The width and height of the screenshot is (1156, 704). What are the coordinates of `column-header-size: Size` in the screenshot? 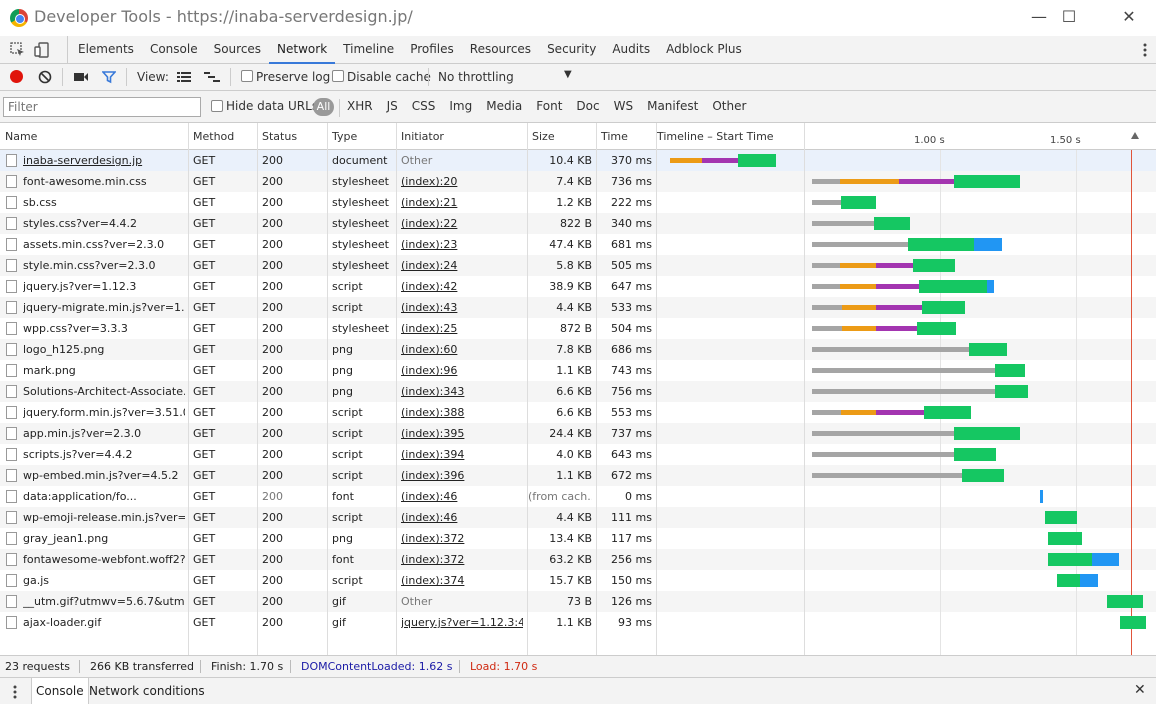 It's located at (543, 136).